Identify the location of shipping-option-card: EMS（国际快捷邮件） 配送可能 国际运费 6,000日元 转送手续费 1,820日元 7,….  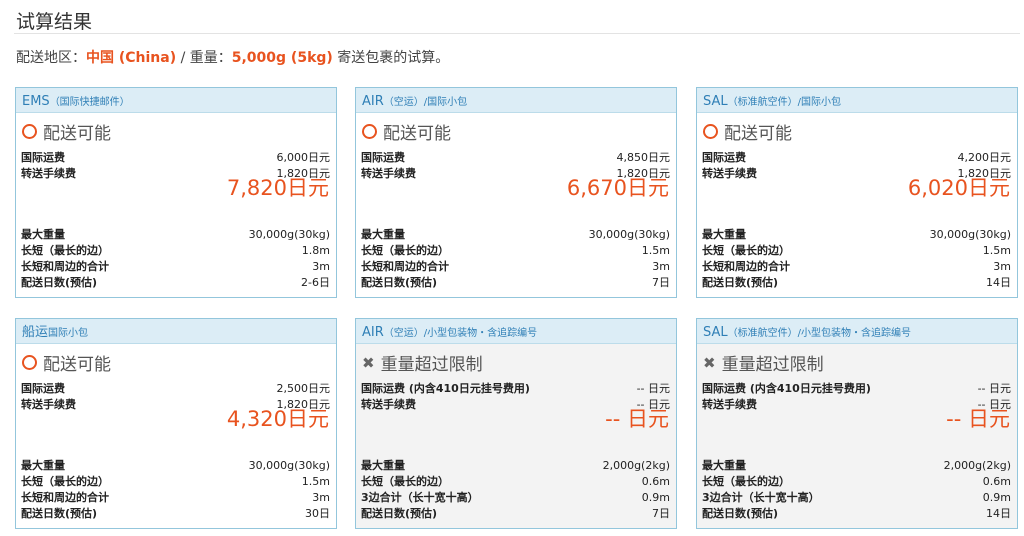
(176, 192).